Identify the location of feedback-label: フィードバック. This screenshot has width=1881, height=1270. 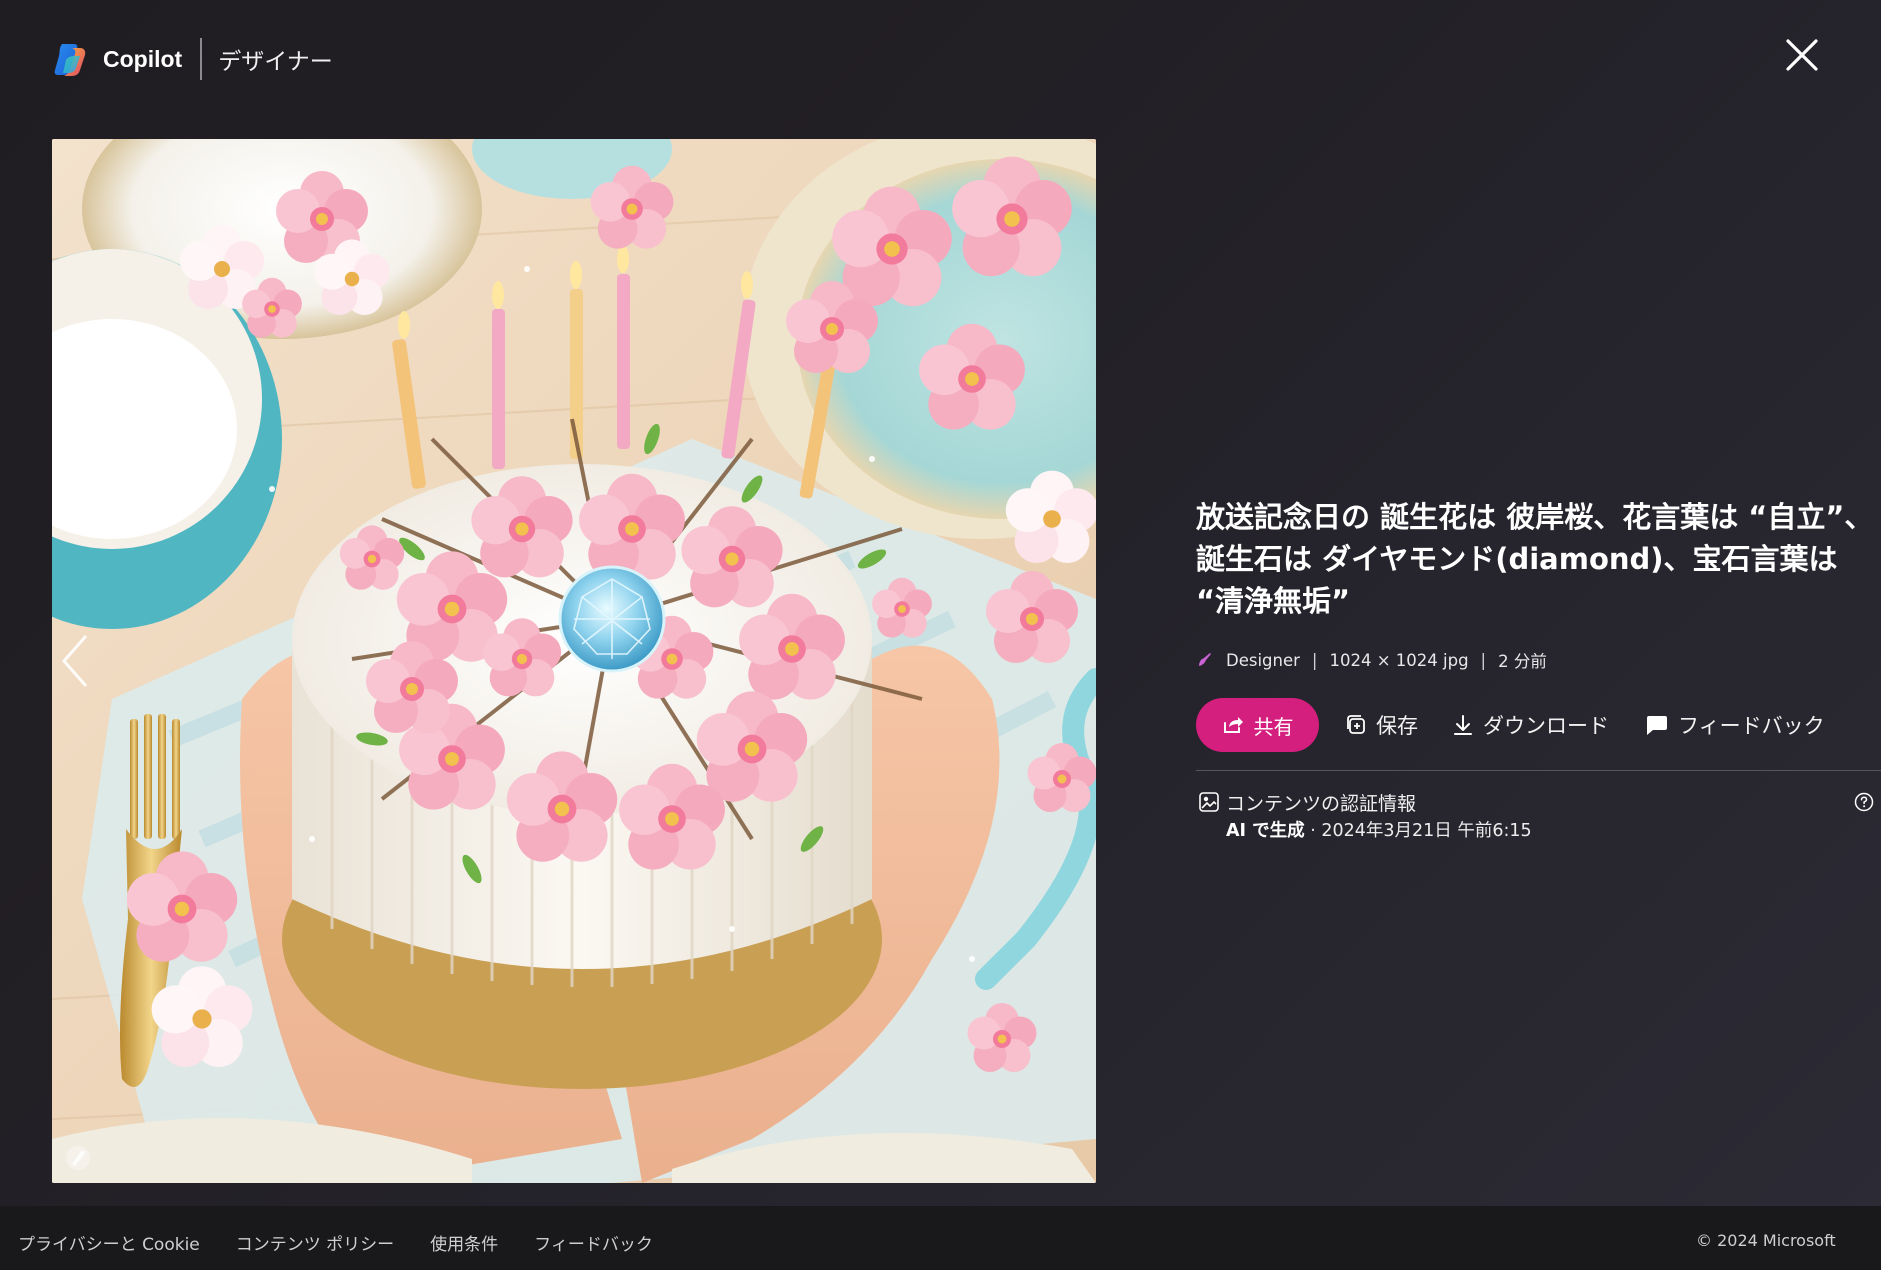
(1751, 726).